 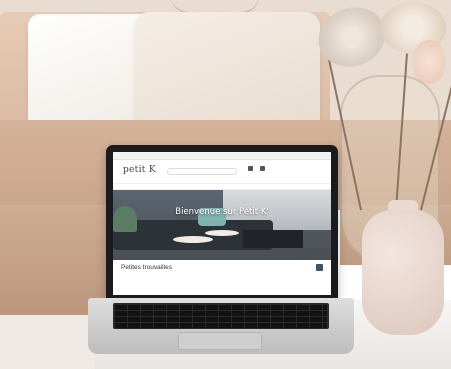 I want to click on search-input, so click(x=202, y=171).